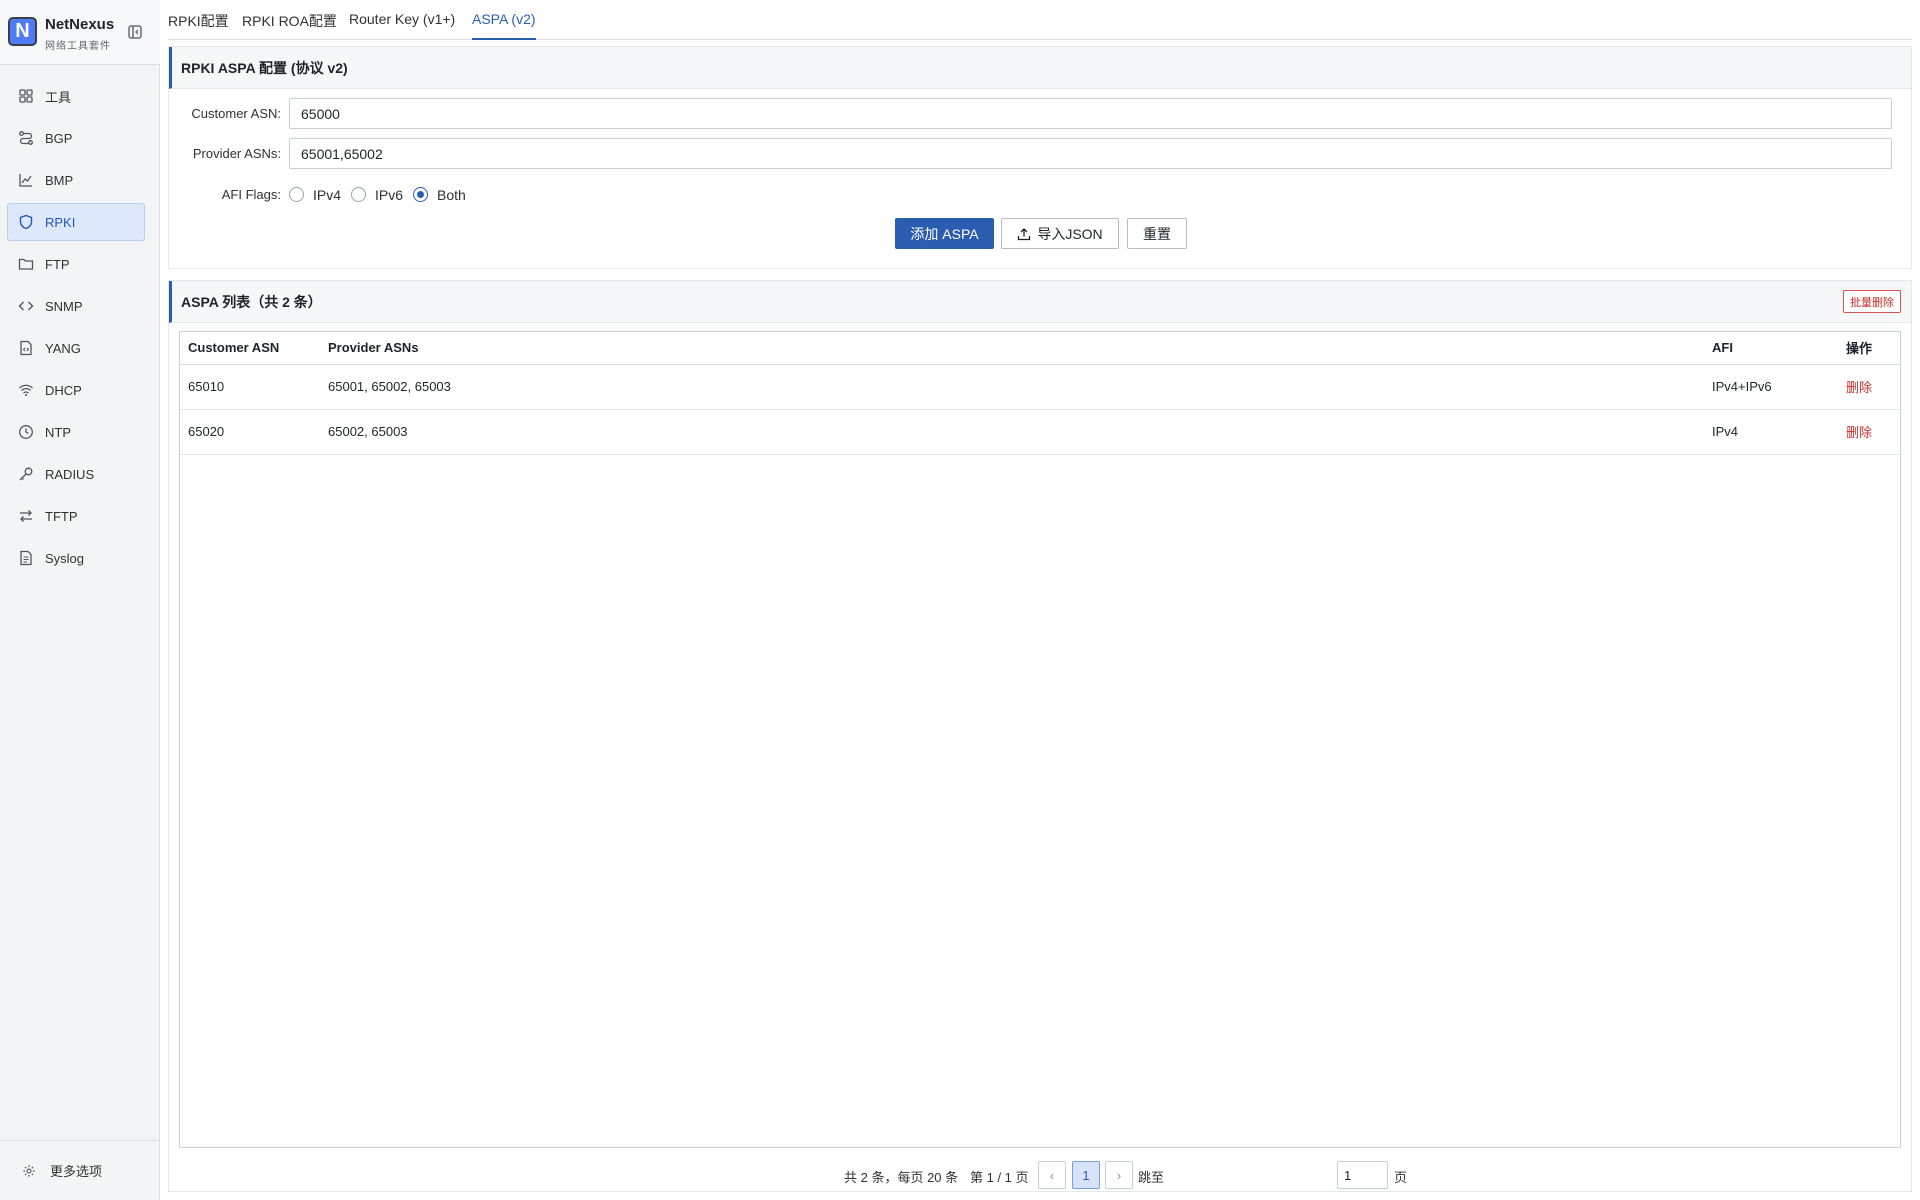  I want to click on more-options-label: 更多选项, so click(76, 1171).